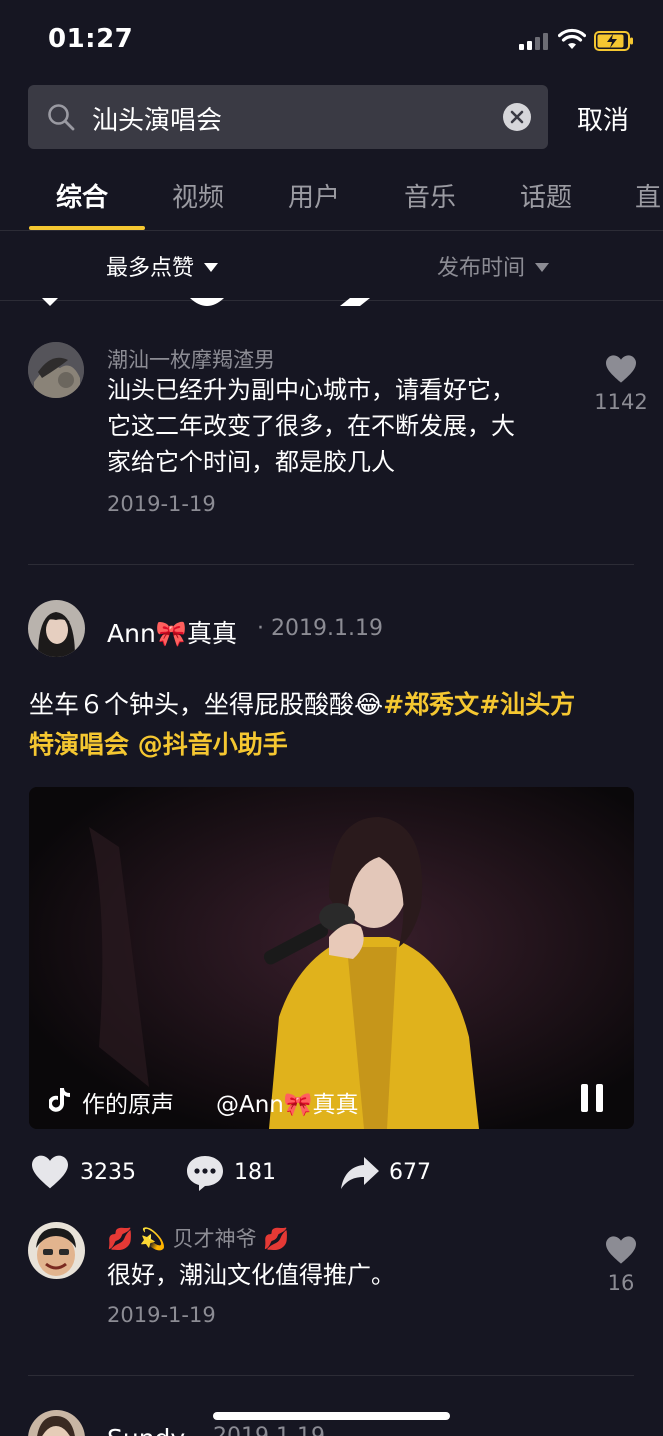  What do you see at coordinates (211, 633) in the screenshot?
I see `post-author-name: 真真` at bounding box center [211, 633].